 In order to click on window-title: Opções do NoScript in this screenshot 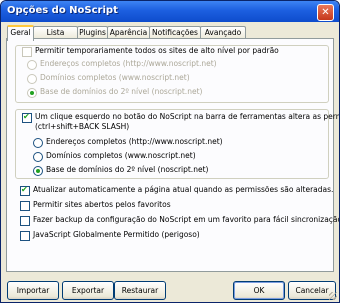, I will do `click(62, 10)`.